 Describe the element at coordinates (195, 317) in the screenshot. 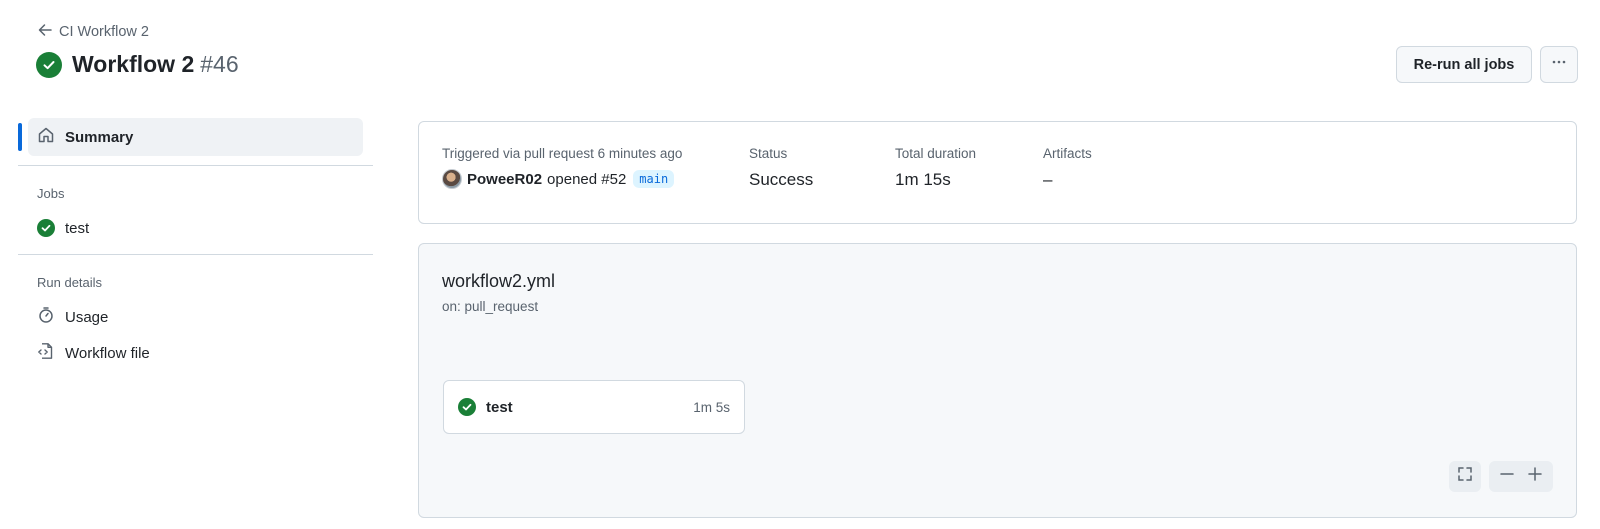

I see `sidebar-item-usage: Usage` at that location.